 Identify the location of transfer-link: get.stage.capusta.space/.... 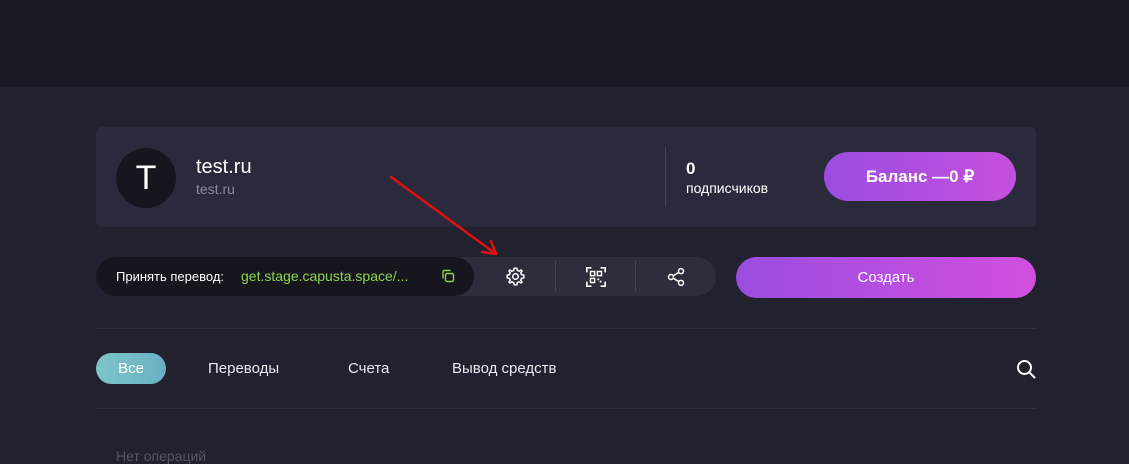
(324, 276).